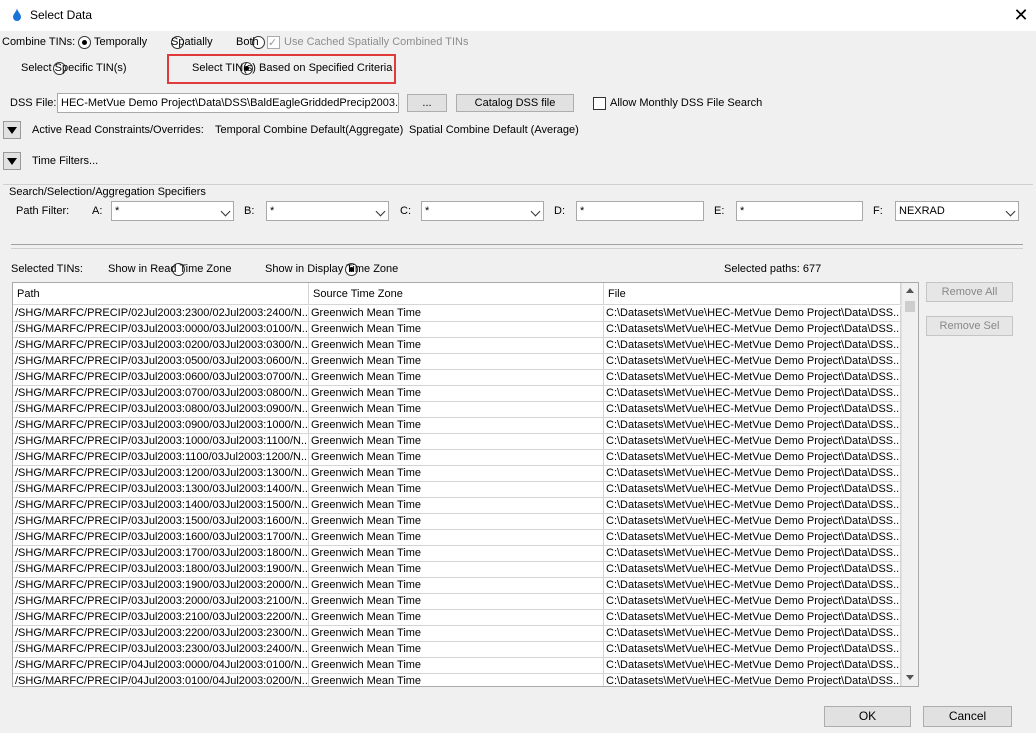  What do you see at coordinates (967, 716) in the screenshot?
I see `cancel-button: Cancel` at bounding box center [967, 716].